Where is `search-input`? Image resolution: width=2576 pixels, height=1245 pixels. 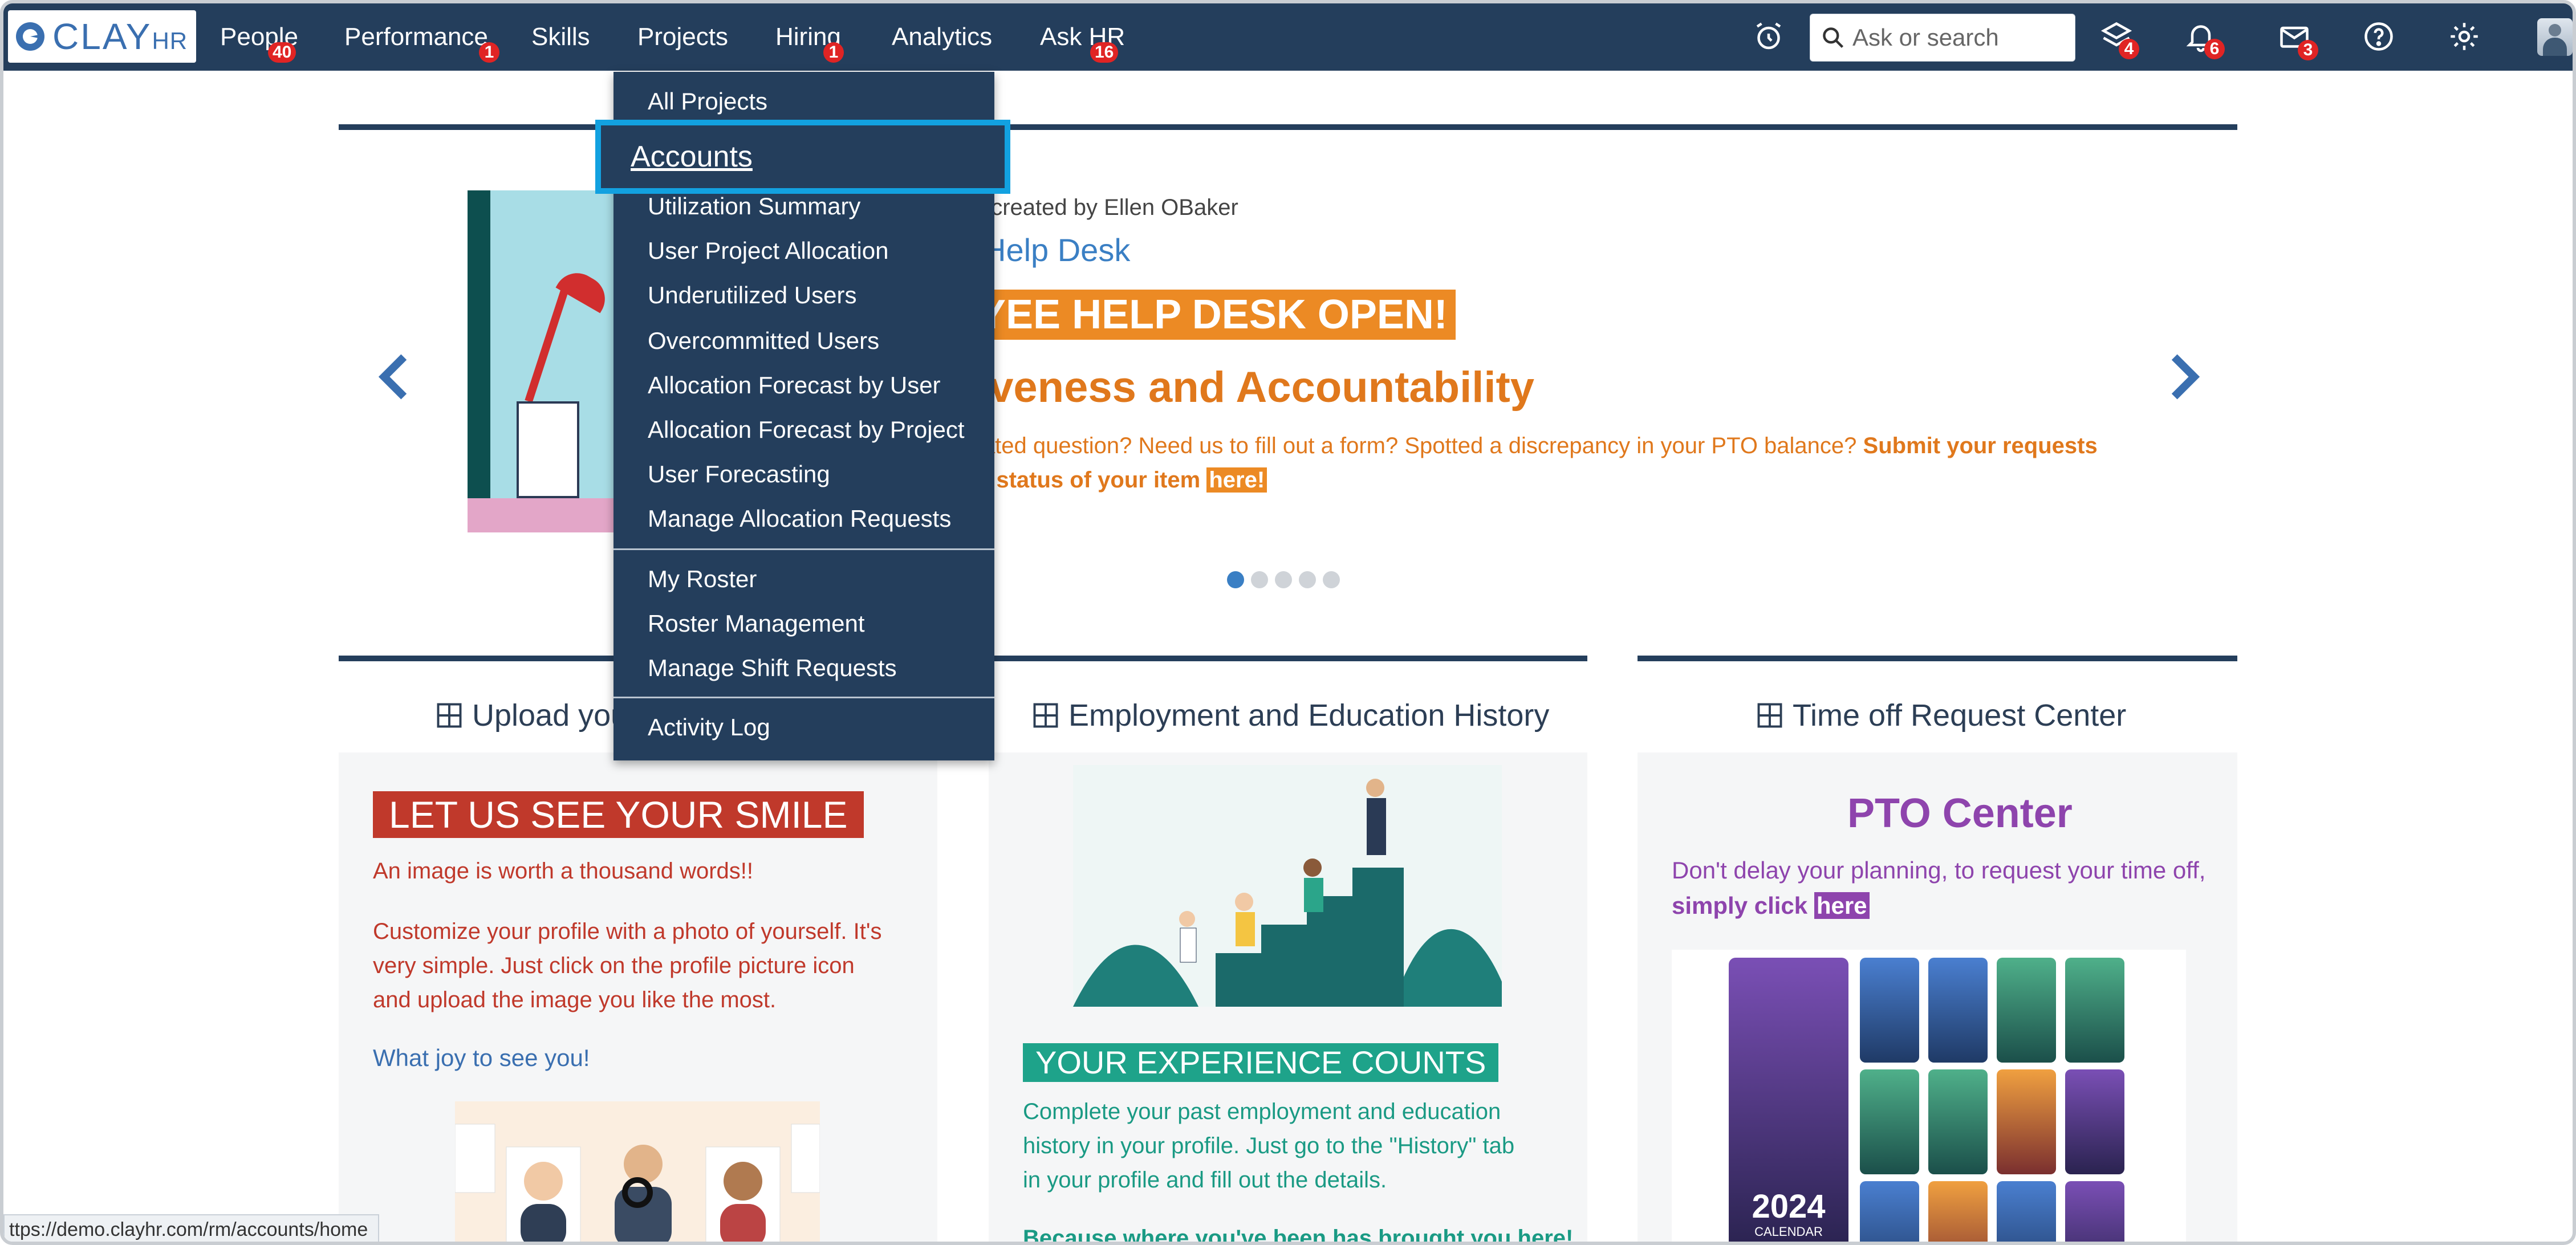 search-input is located at coordinates (1960, 37).